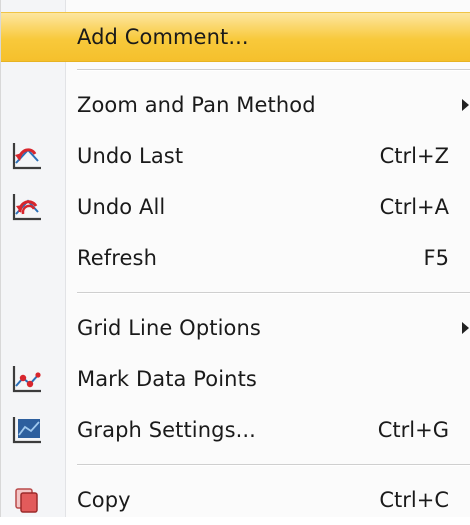  I want to click on menu-item-copy: Copy Ctrl+C, so click(235, 500).